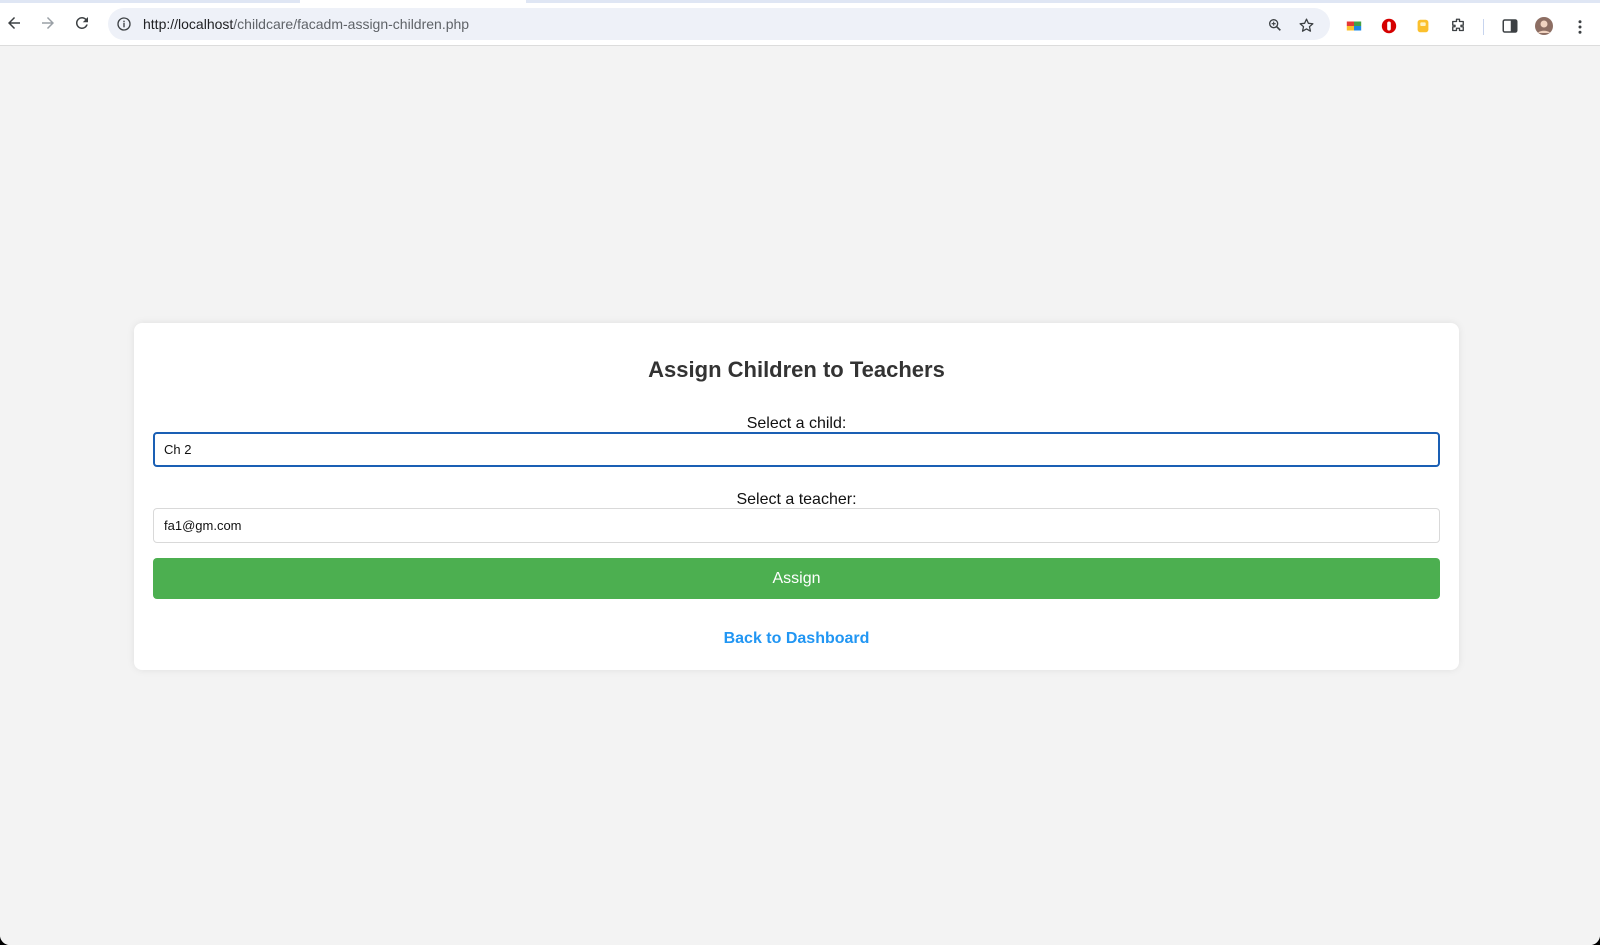  I want to click on side-panel-icon, so click(1510, 26).